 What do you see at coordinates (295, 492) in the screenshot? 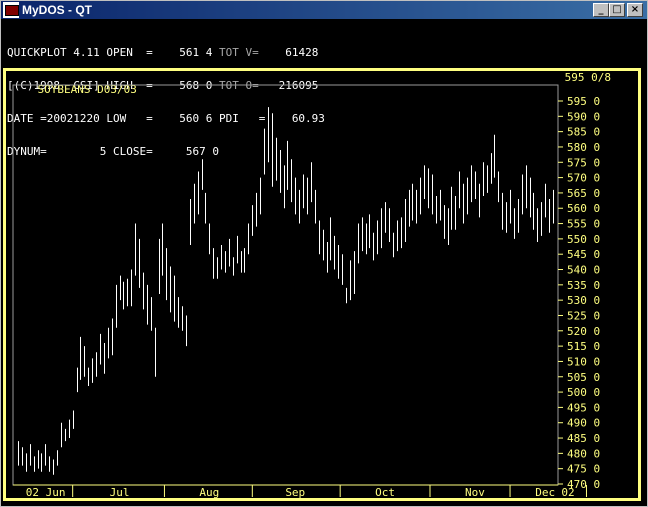
I see `x-month-label: Sep` at bounding box center [295, 492].